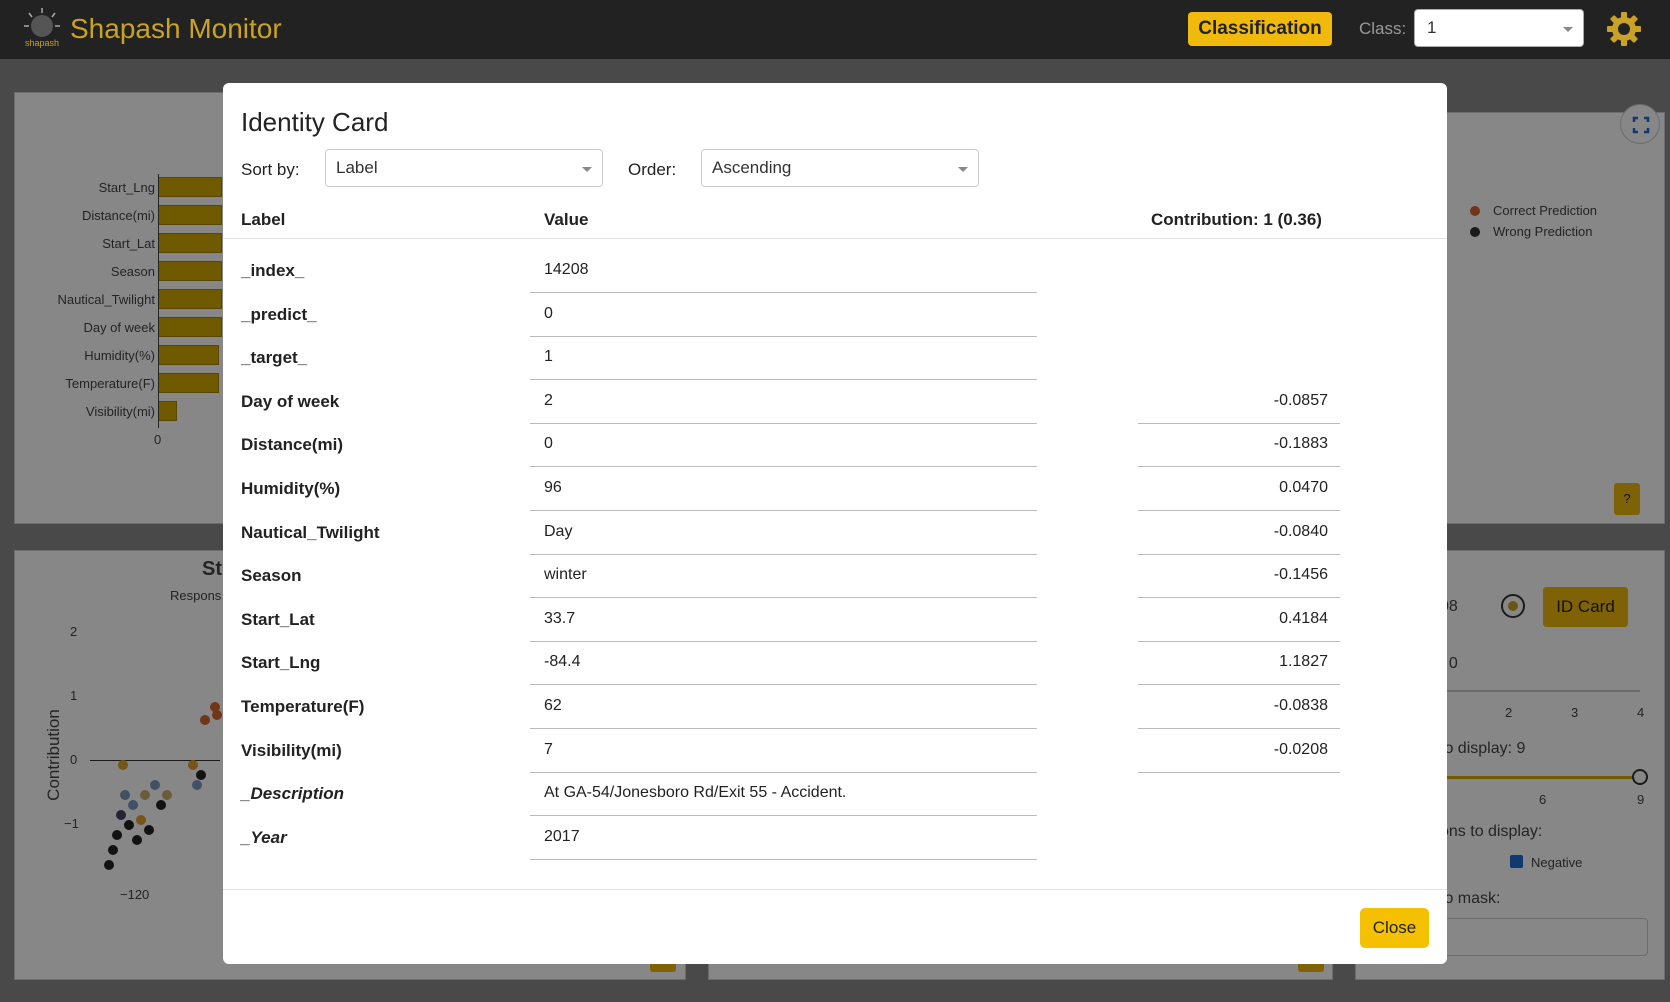 Image resolution: width=1670 pixels, height=1002 pixels. What do you see at coordinates (270, 169) in the screenshot?
I see `sort-by-label: Sort by:` at bounding box center [270, 169].